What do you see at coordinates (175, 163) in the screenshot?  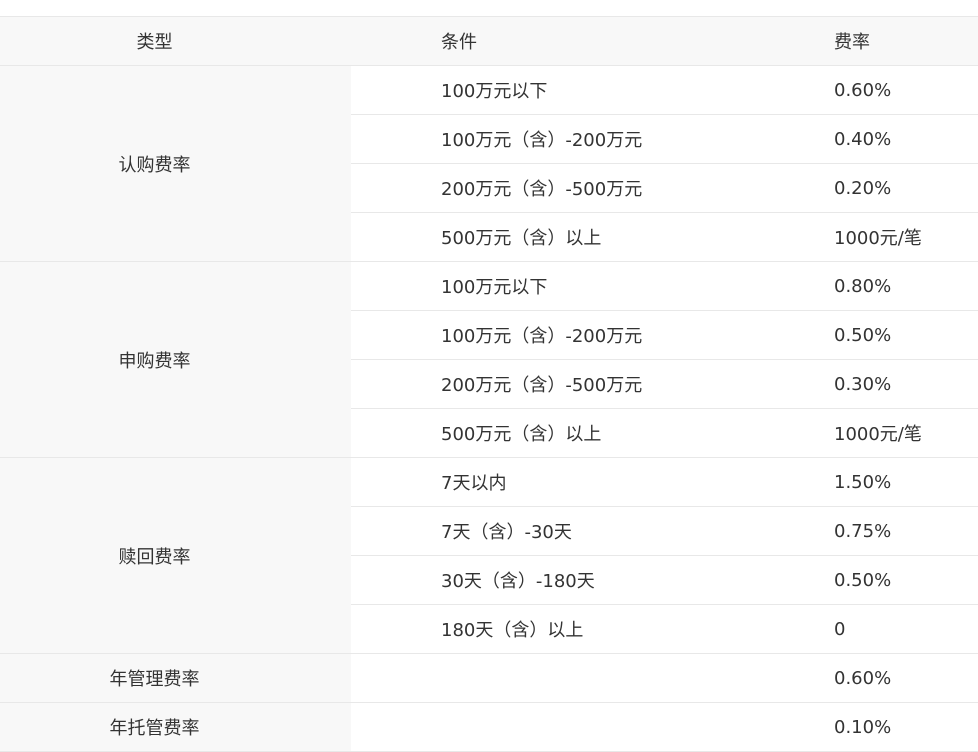 I see `fee-type-cell: 认购费率` at bounding box center [175, 163].